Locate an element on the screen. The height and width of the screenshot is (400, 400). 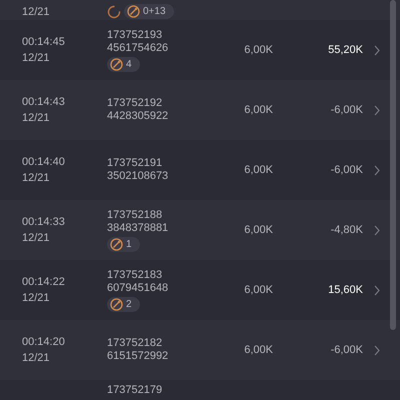
reference-number: 4561754626 is located at coordinates (138, 48).